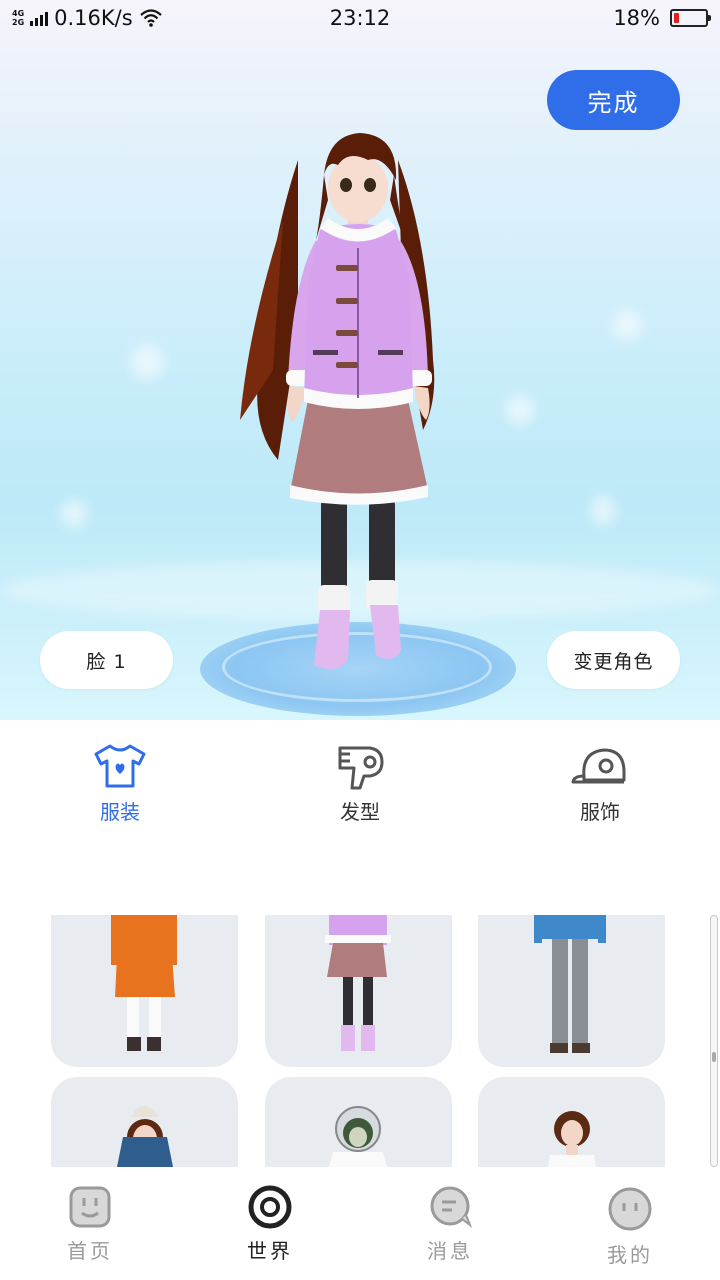 The width and height of the screenshot is (720, 1280). What do you see at coordinates (613, 660) in the screenshot?
I see `change-role-button: 变更角色` at bounding box center [613, 660].